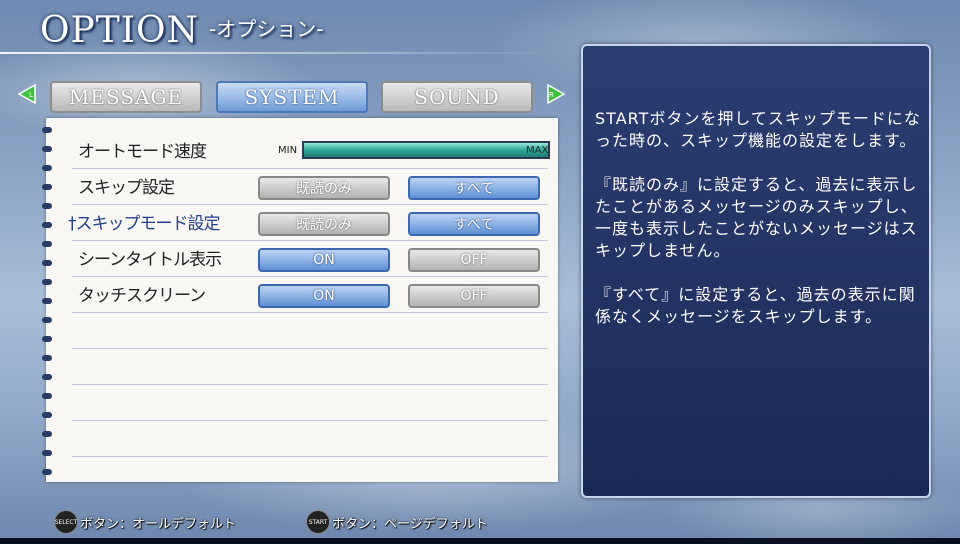  What do you see at coordinates (324, 224) in the screenshot?
I see `skip-mode-read-only-button: 既読のみ` at bounding box center [324, 224].